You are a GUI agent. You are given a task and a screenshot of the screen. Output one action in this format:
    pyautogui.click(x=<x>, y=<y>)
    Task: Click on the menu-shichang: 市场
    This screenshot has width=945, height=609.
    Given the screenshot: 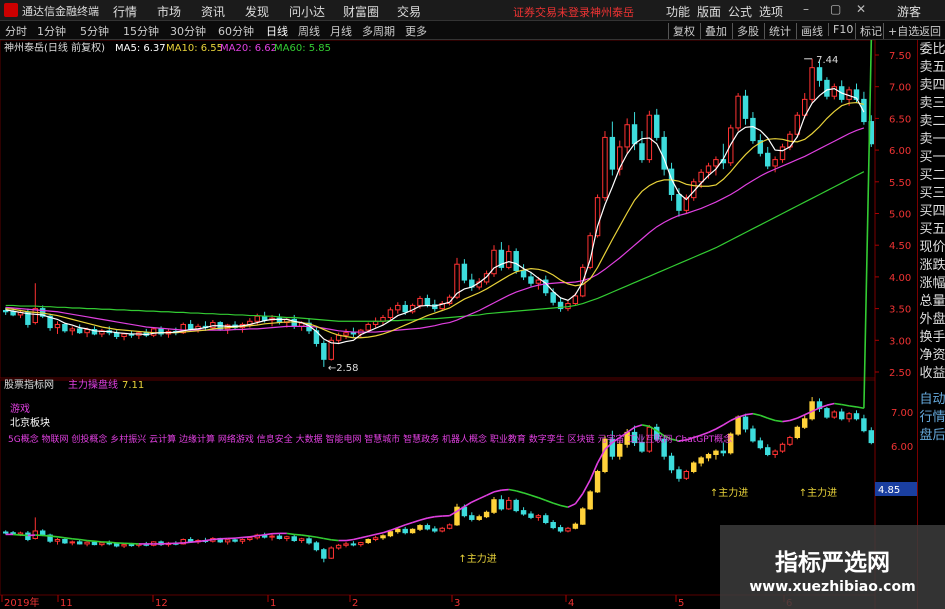 What is the action you would take?
    pyautogui.click(x=169, y=11)
    